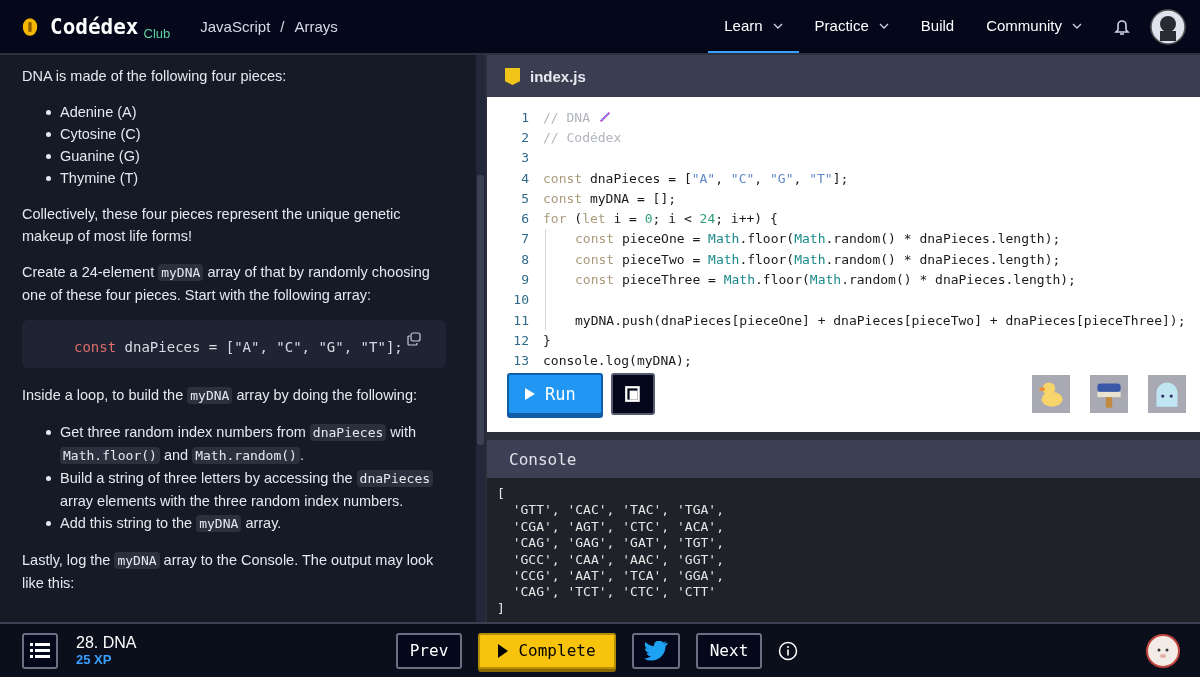 The width and height of the screenshot is (1200, 677). What do you see at coordinates (547, 340) in the screenshot?
I see `code-line: }` at bounding box center [547, 340].